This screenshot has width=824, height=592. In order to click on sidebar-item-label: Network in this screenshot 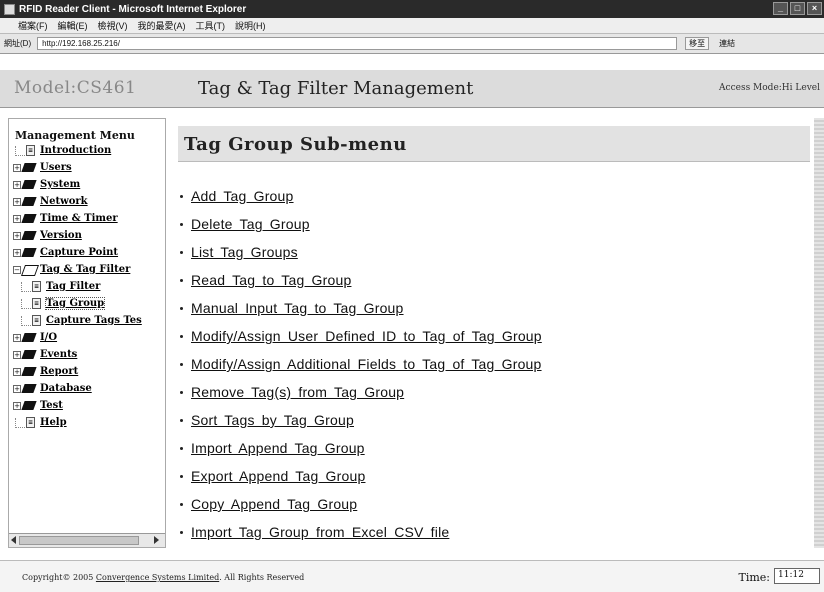, I will do `click(64, 201)`.